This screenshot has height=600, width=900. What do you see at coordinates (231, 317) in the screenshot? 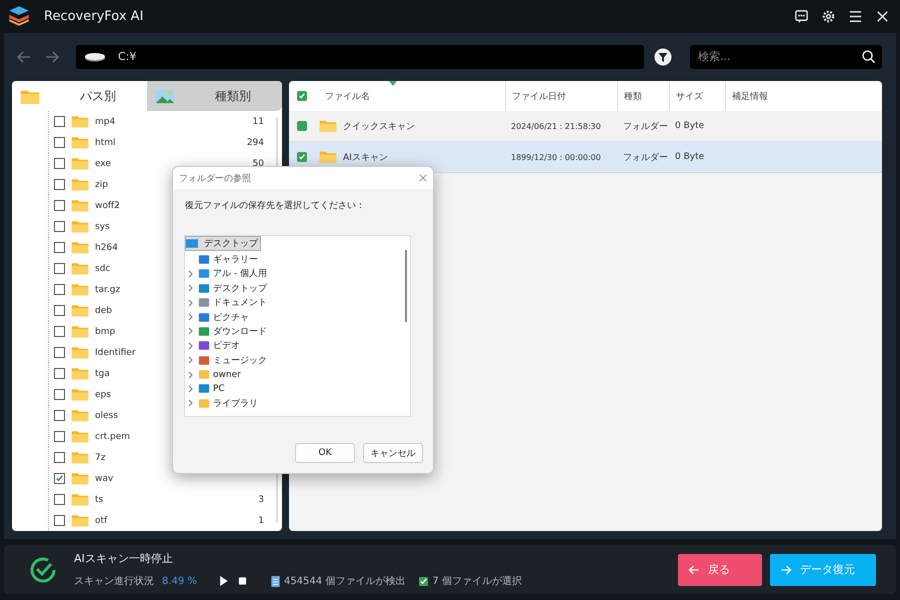
I see `tree-item: ピクチャ` at bounding box center [231, 317].